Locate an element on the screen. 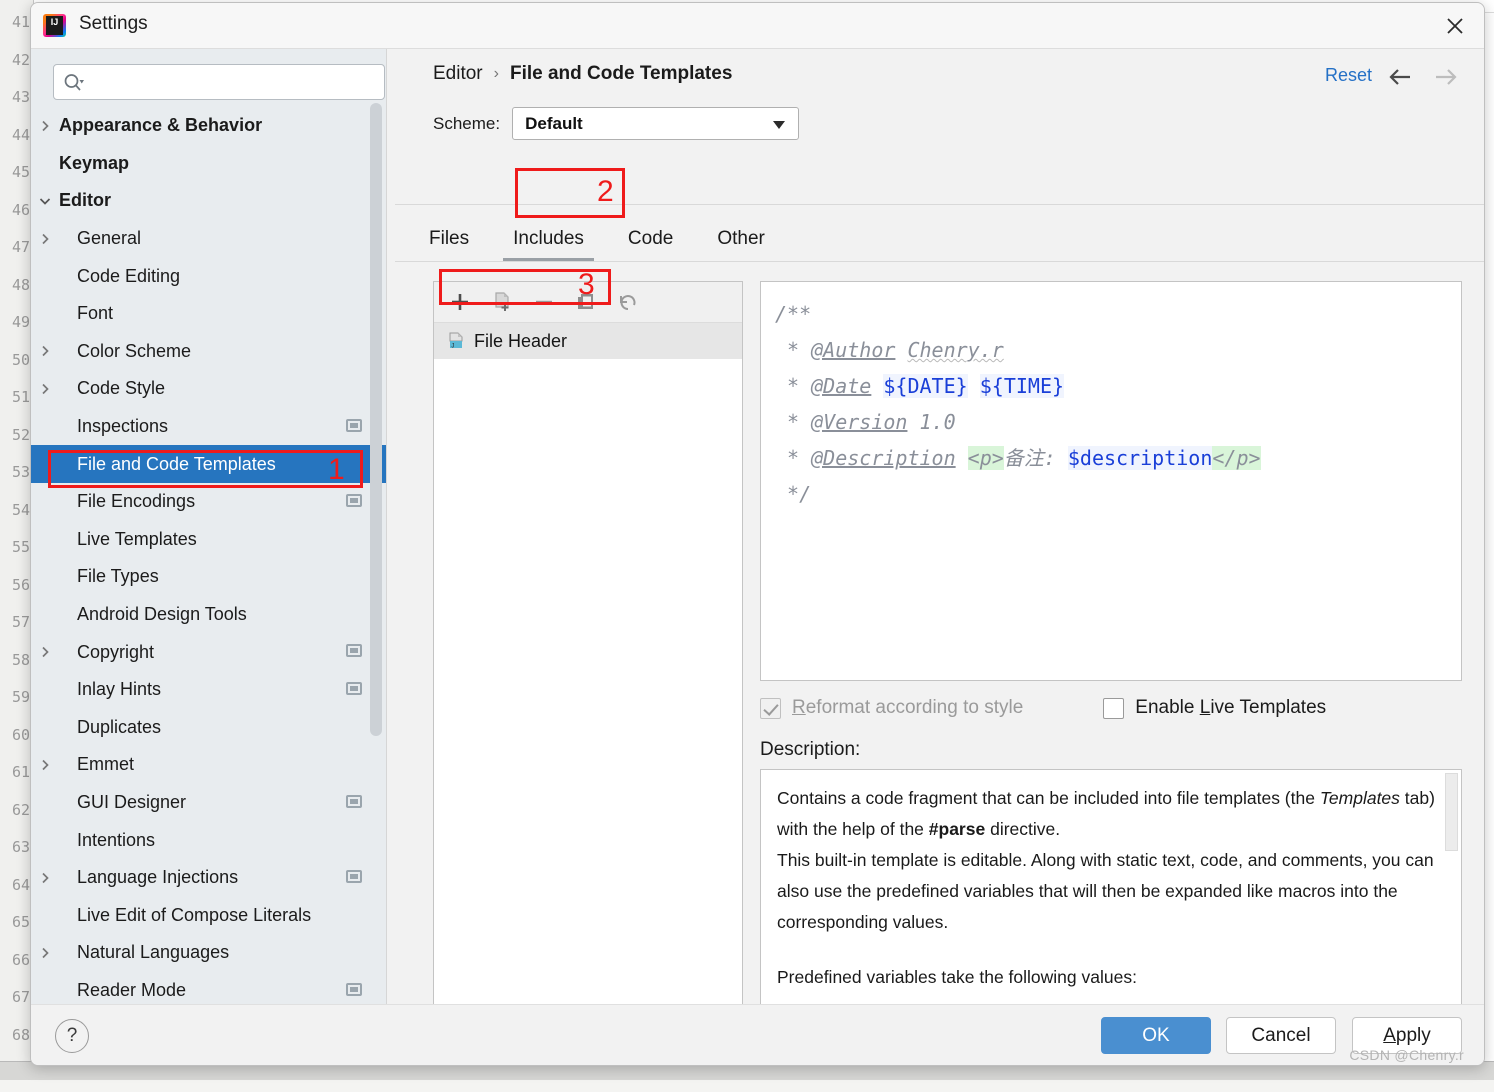 This screenshot has height=1092, width=1494. sidebar-item-copyright: Copyright is located at coordinates (208, 652).